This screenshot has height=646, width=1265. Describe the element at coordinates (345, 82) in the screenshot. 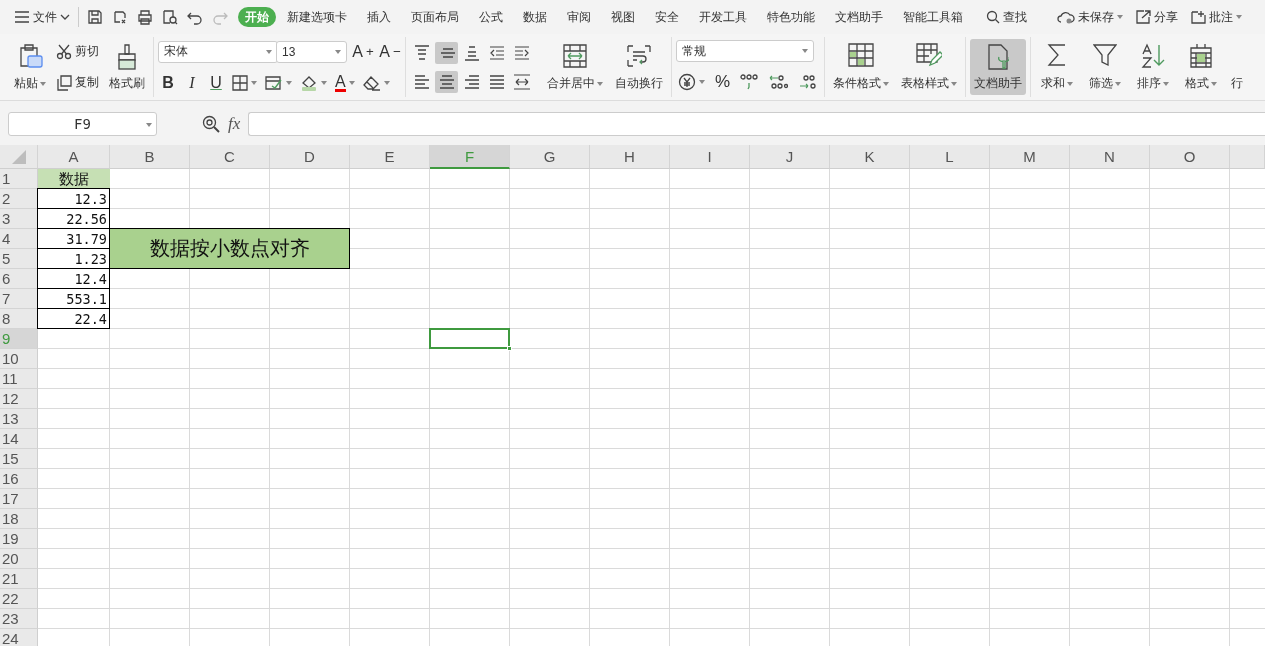

I see `font-color-button: A` at that location.